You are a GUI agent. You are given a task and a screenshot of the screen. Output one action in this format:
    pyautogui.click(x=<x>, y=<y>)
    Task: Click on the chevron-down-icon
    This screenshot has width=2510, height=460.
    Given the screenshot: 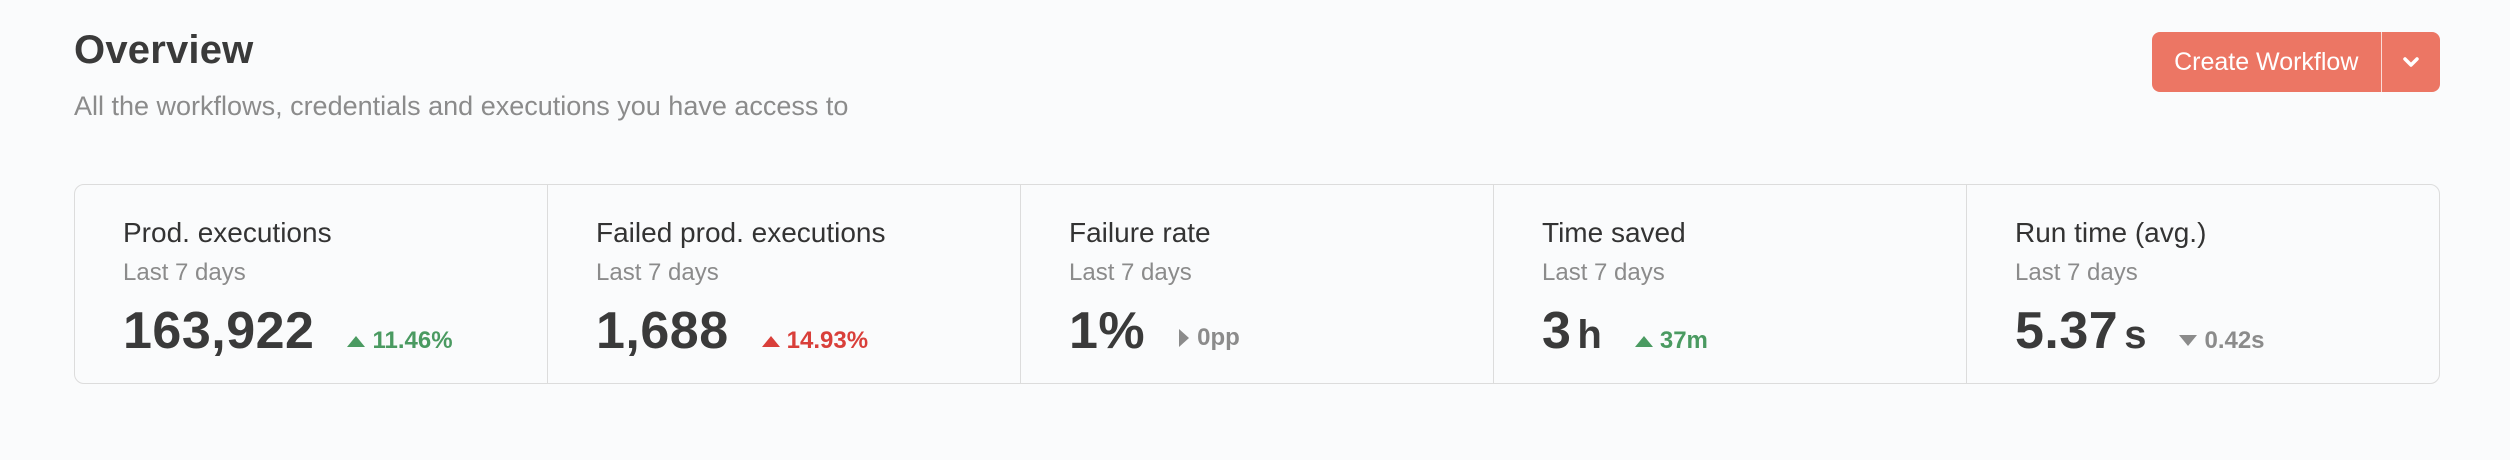 What is the action you would take?
    pyautogui.click(x=2411, y=62)
    